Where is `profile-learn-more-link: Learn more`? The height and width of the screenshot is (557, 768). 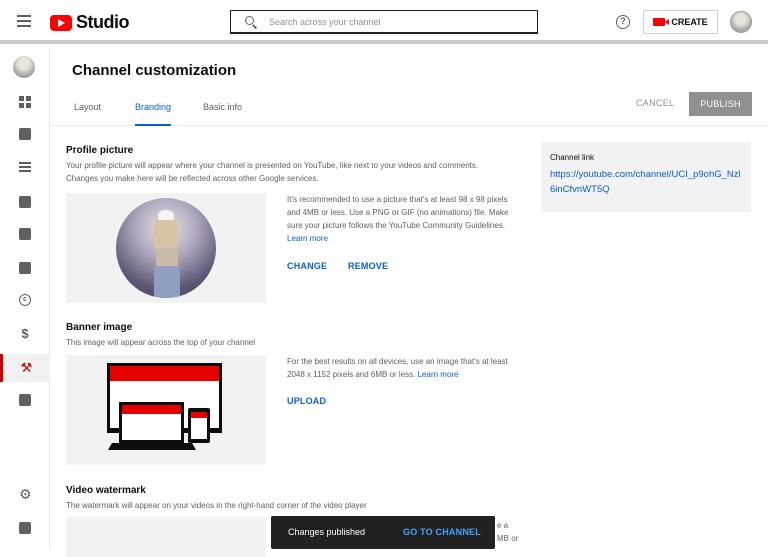
profile-learn-more-link: Learn more is located at coordinates (307, 238).